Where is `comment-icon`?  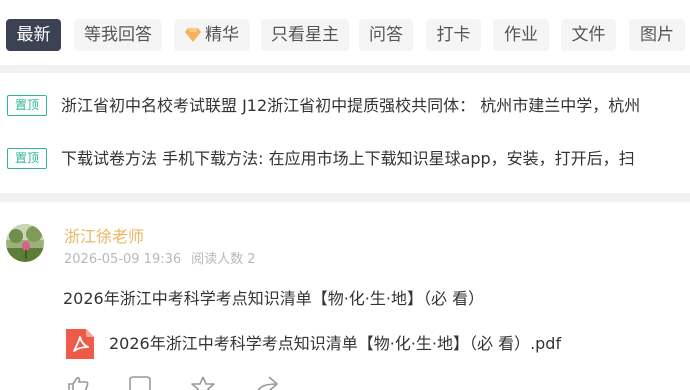
comment-icon is located at coordinates (140, 383).